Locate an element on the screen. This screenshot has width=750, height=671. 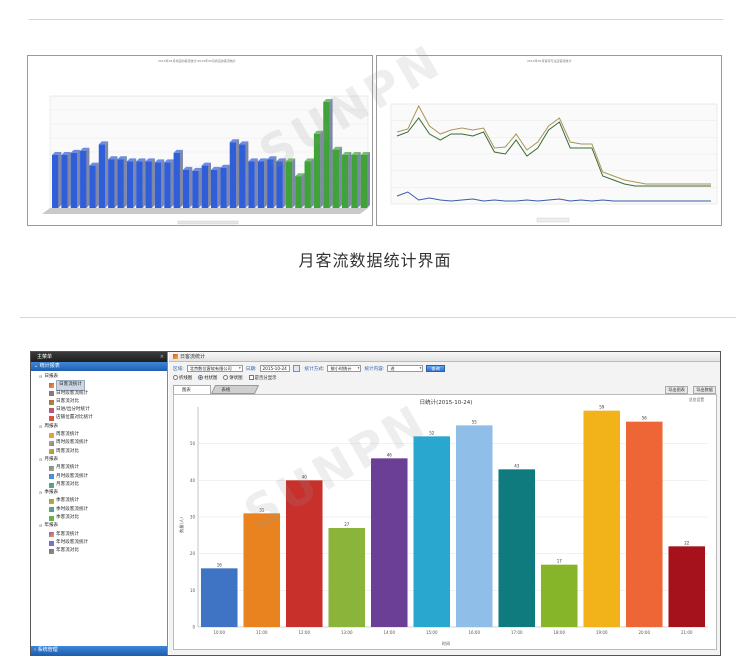
tree-group: ⊟ 日报表 is located at coordinates (101, 377).